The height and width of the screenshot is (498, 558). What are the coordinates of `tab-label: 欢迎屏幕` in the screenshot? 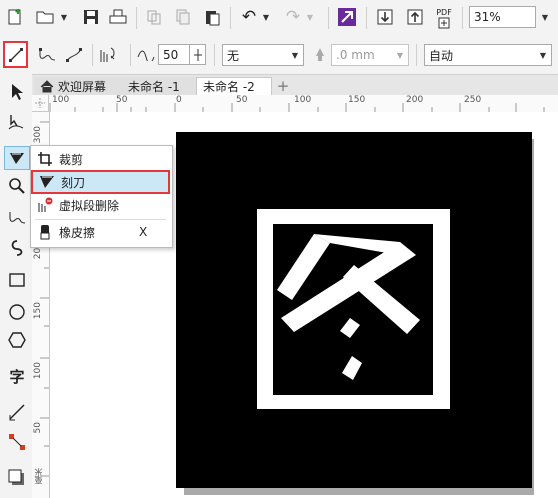 It's located at (82, 86).